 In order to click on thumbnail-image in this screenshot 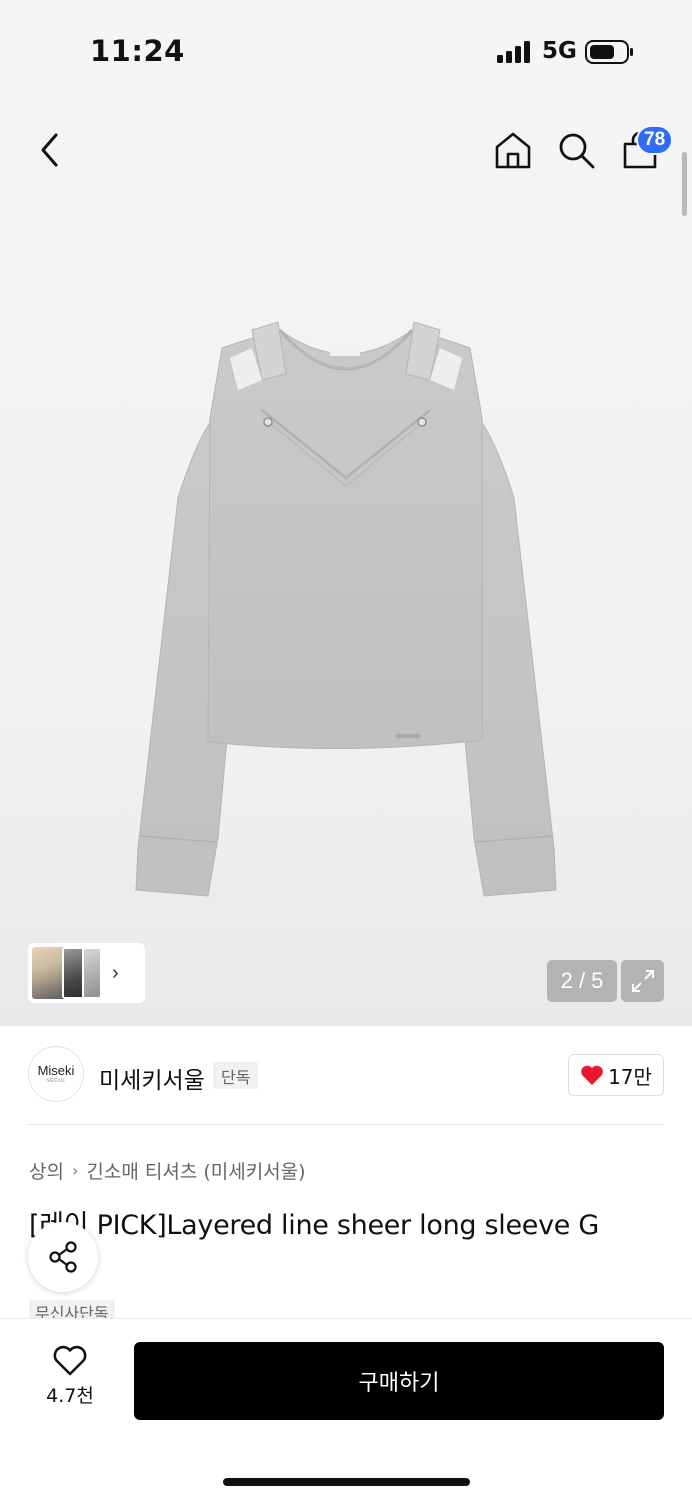, I will do `click(92, 973)`.